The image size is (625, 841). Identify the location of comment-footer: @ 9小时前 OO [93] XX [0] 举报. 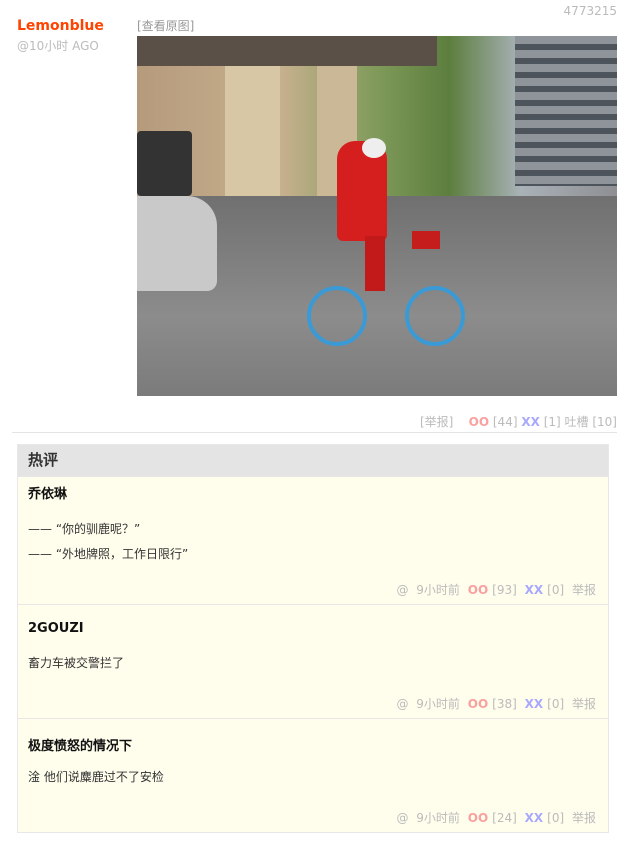
(494, 589).